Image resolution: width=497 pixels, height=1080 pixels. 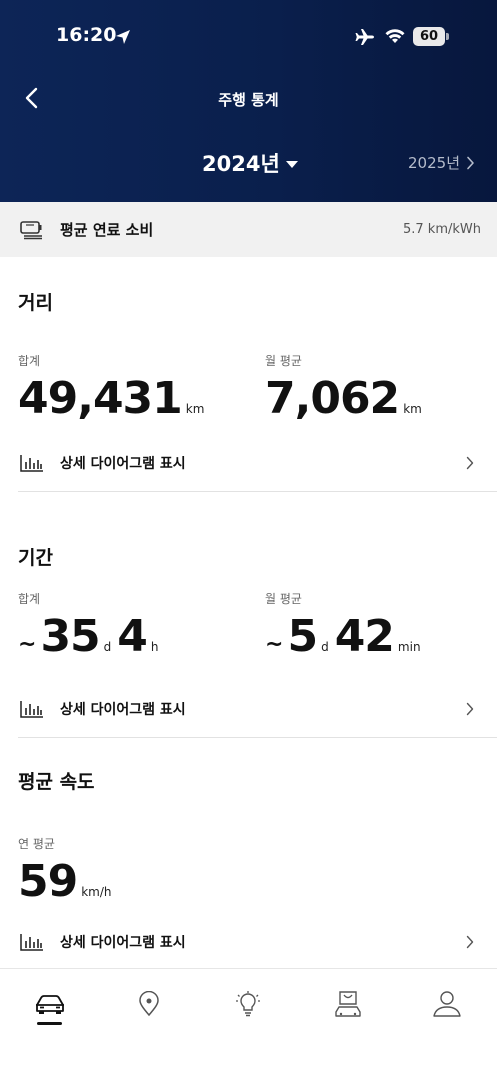 I want to click on tab-bar, so click(x=248, y=1024).